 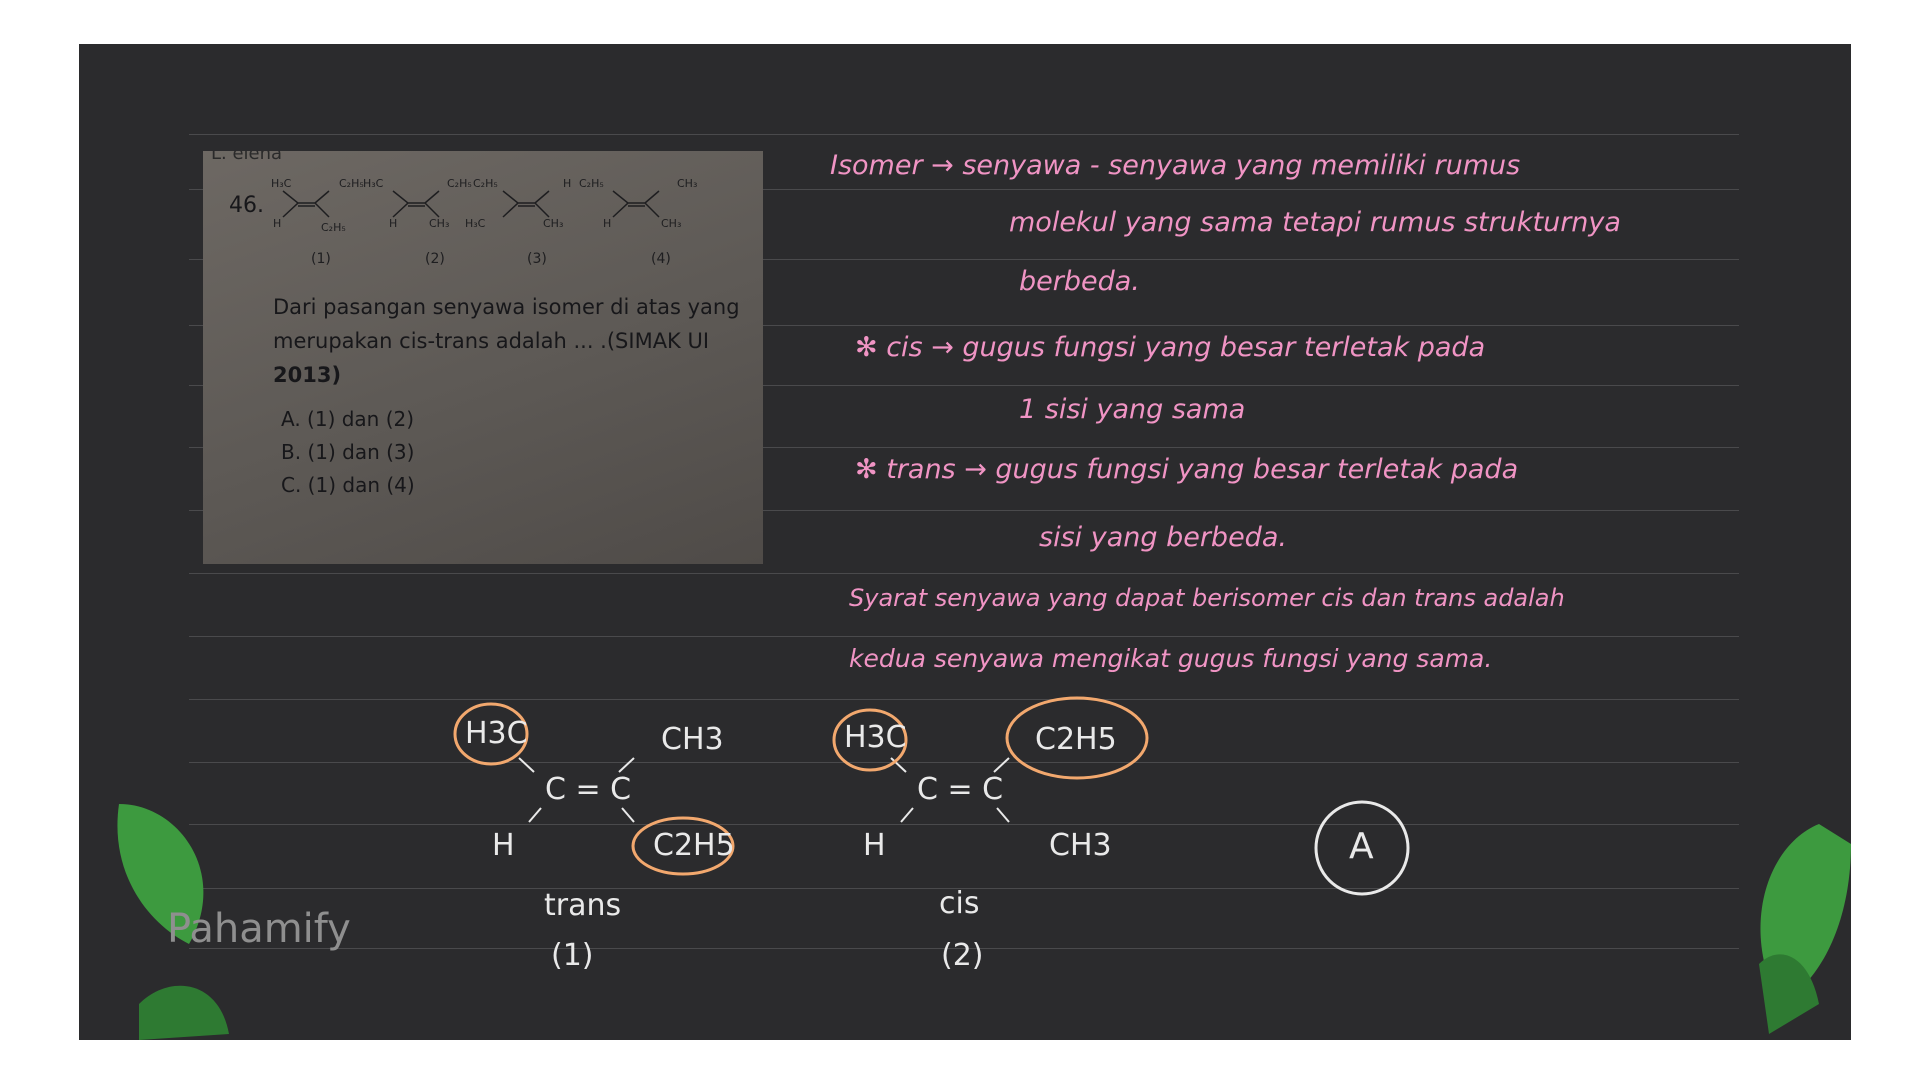 What do you see at coordinates (960, 789) in the screenshot?
I see `cis-double-bond: C = C` at bounding box center [960, 789].